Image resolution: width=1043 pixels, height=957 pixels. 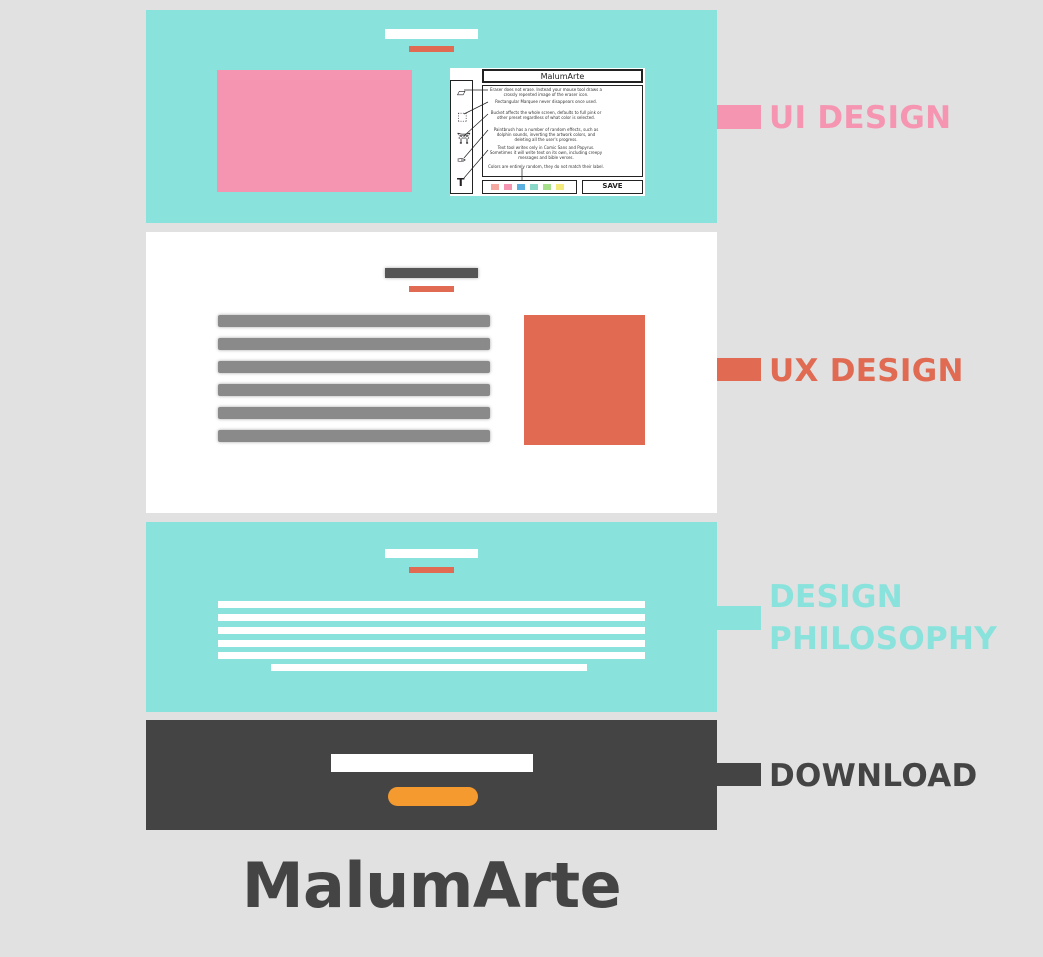 I want to click on ux-section-title-placeholder, so click(x=431, y=273).